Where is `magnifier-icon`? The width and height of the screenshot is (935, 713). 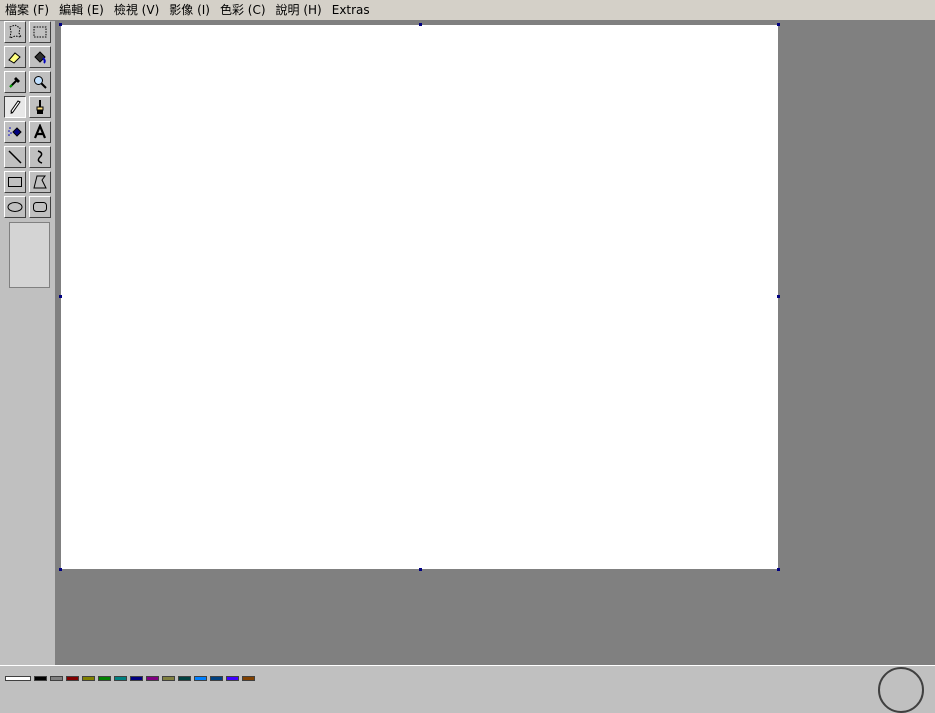
magnifier-icon is located at coordinates (40, 82).